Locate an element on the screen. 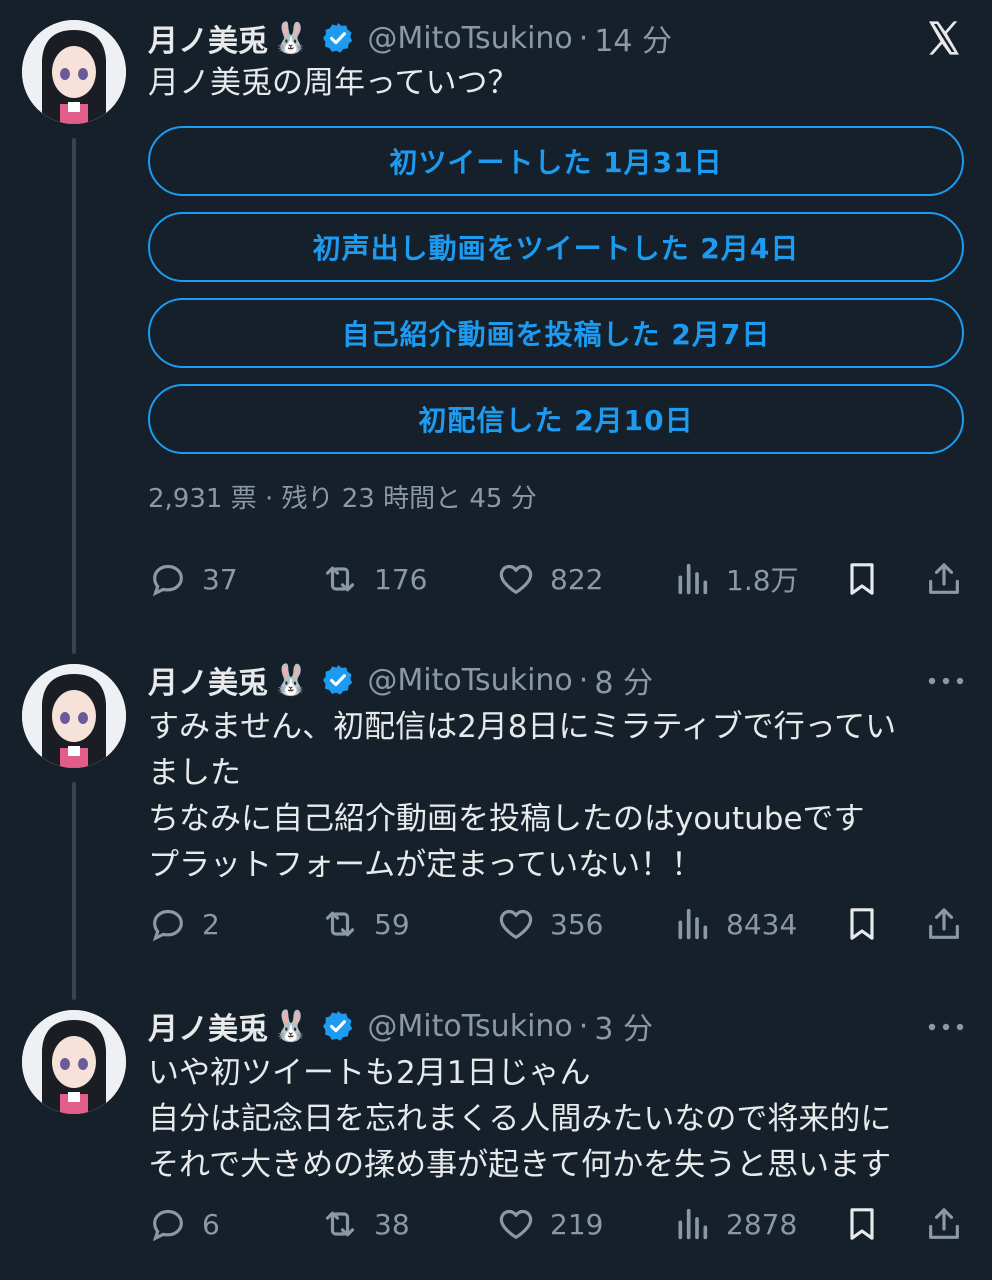 This screenshot has height=1280, width=992. tweet-text-line: いや初ツイートも2月1日じゃん is located at coordinates (369, 1073).